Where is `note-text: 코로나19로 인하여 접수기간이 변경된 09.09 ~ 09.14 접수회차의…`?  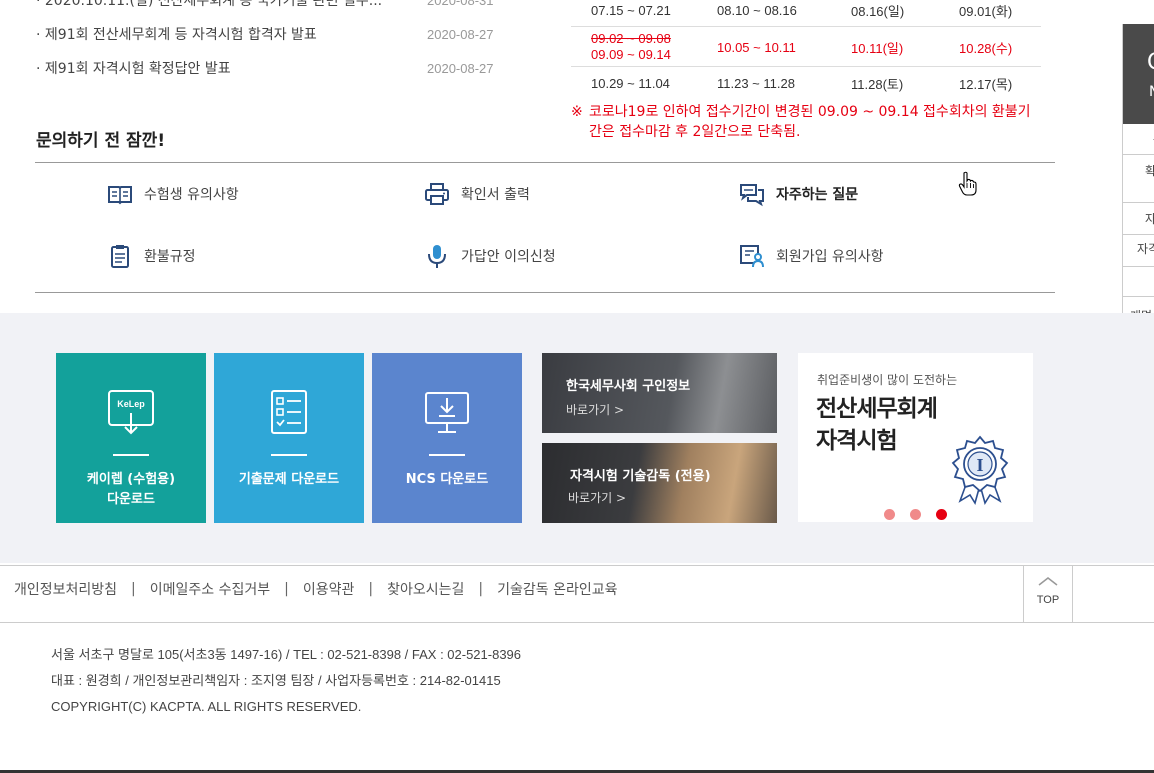 note-text: 코로나19로 인하여 접수기간이 변경된 09.09 ~ 09.14 접수회차의… is located at coordinates (810, 122).